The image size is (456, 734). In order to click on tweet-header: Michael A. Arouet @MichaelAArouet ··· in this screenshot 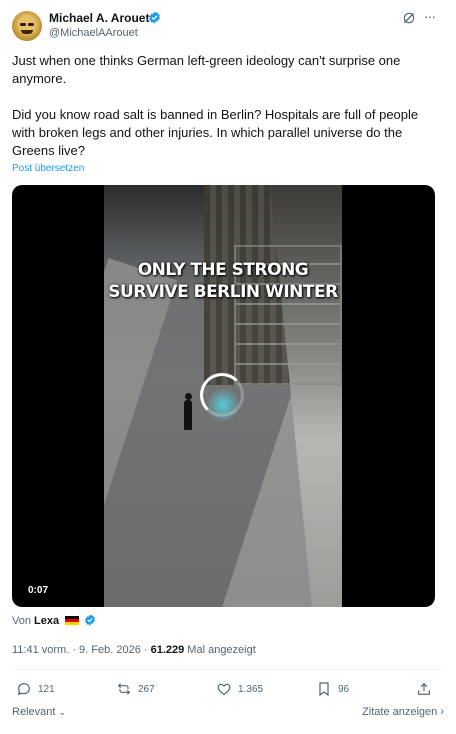, I will do `click(228, 23)`.